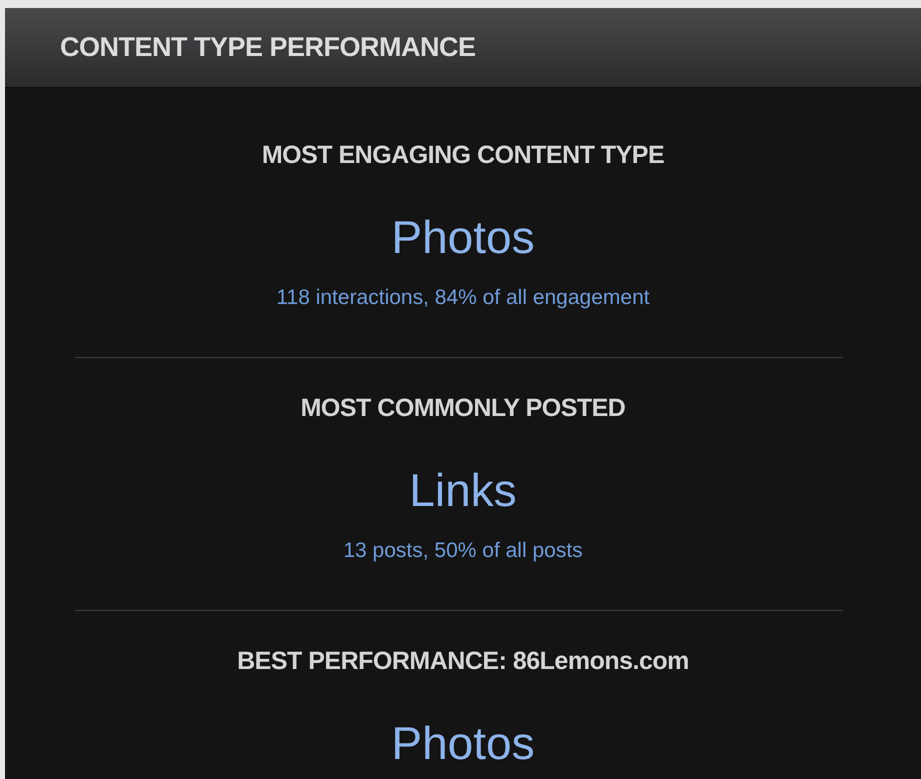  What do you see at coordinates (463, 551) in the screenshot?
I see `stat-detail: 13 posts, 50% of all posts` at bounding box center [463, 551].